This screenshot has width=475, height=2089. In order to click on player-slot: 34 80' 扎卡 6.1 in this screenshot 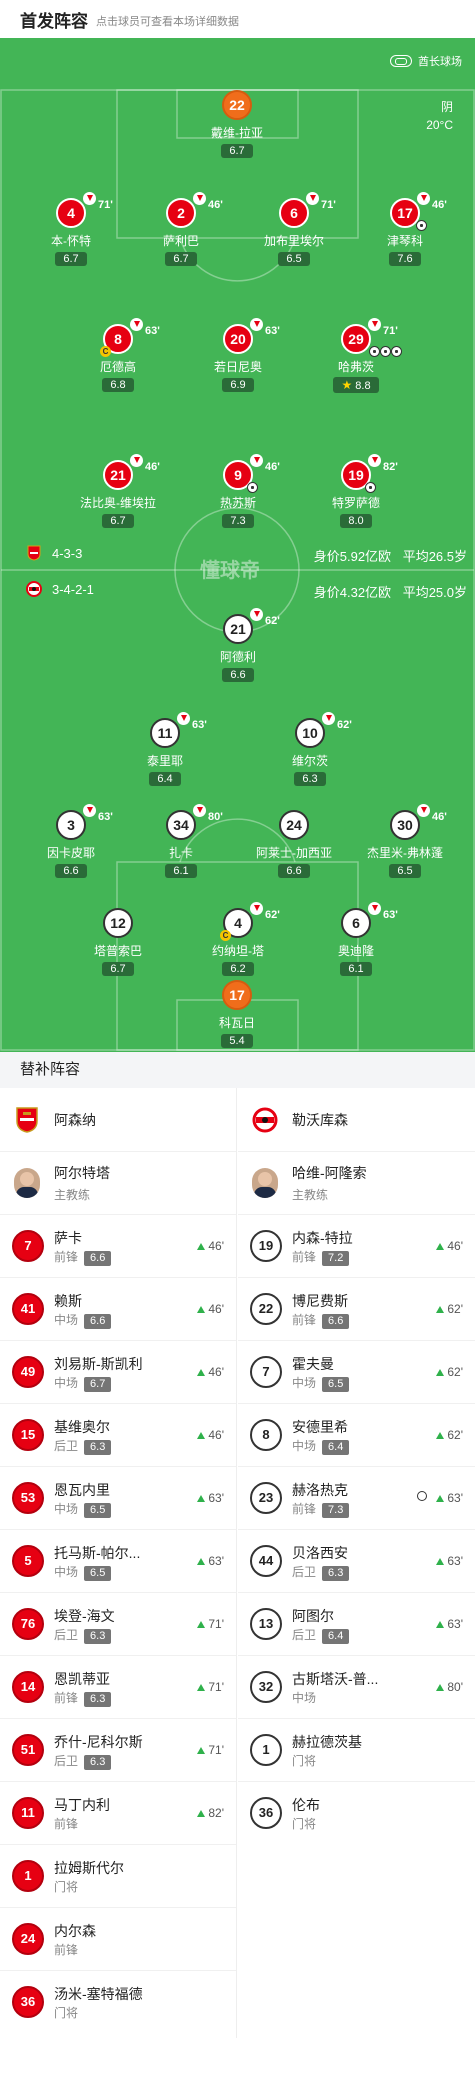, I will do `click(181, 841)`.